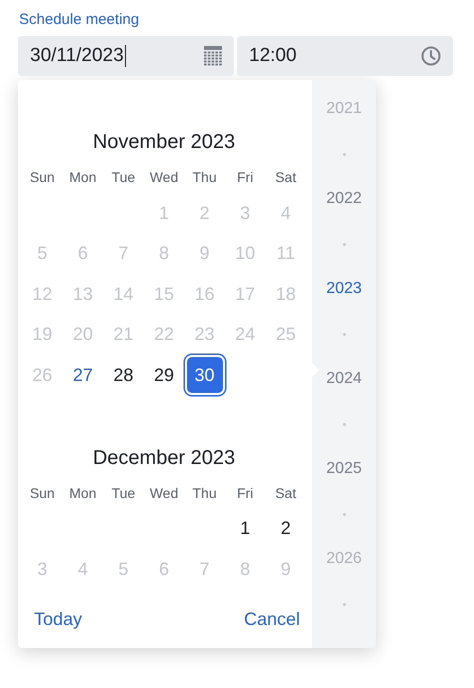  Describe the element at coordinates (79, 20) in the screenshot. I see `form-label: Schedule meeting` at that location.